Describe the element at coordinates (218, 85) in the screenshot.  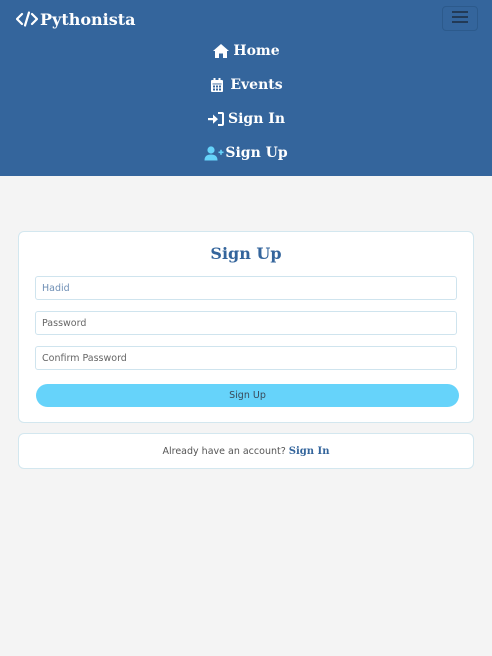
I see `calendar-icon` at that location.